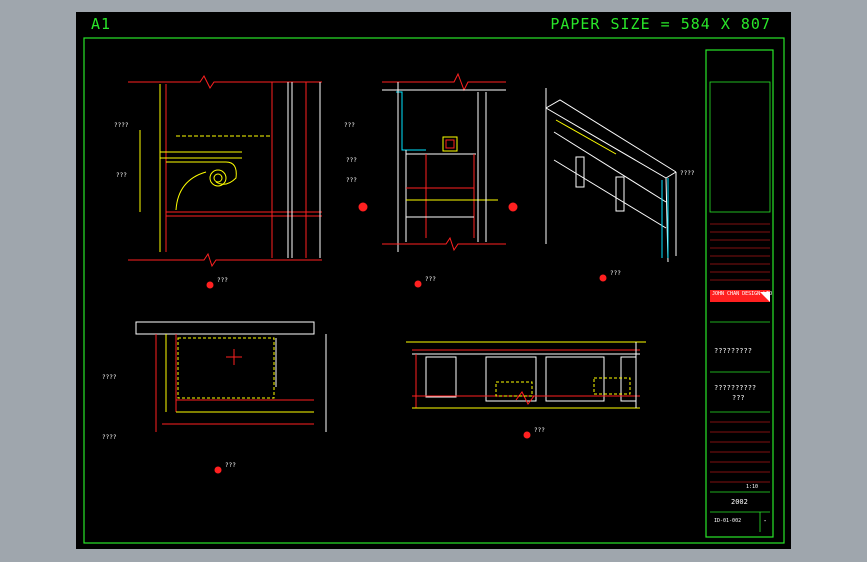 The width and height of the screenshot is (867, 562). Describe the element at coordinates (735, 388) in the screenshot. I see `drawing-title: ??????????` at that location.